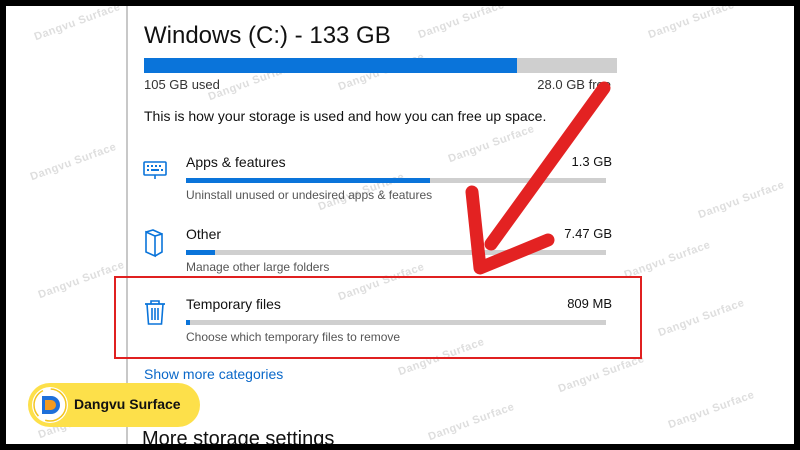 The height and width of the screenshot is (450, 800). What do you see at coordinates (574, 84) in the screenshot?
I see `free-space-label: 28.0 GB free` at bounding box center [574, 84].